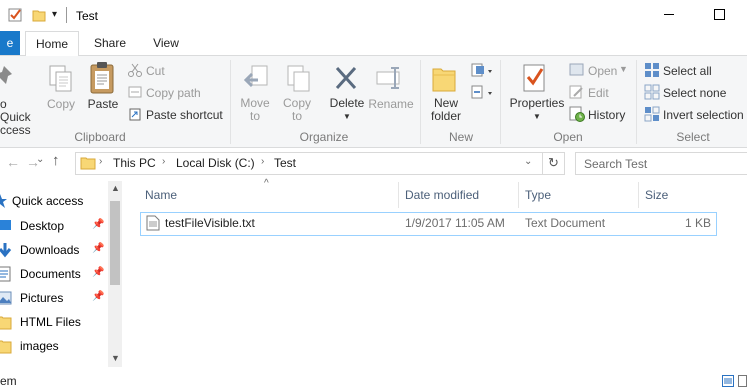  I want to click on rename-button: Rename, so click(391, 104).